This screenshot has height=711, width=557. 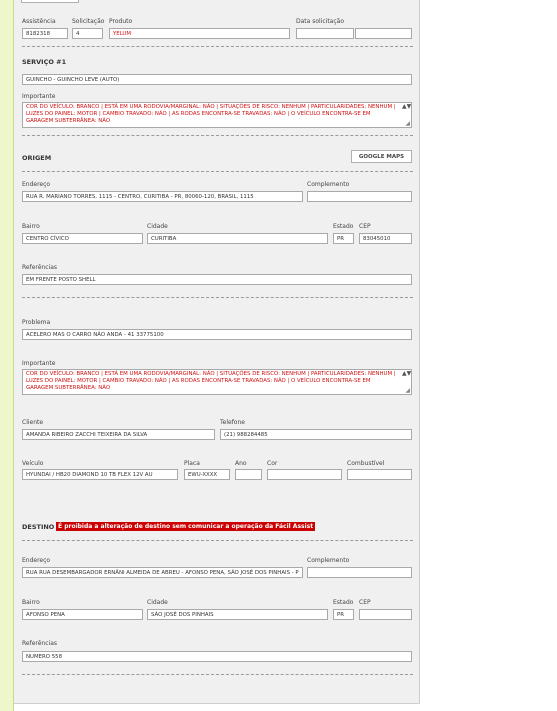 I want to click on problema-label: Problema, so click(x=36, y=322).